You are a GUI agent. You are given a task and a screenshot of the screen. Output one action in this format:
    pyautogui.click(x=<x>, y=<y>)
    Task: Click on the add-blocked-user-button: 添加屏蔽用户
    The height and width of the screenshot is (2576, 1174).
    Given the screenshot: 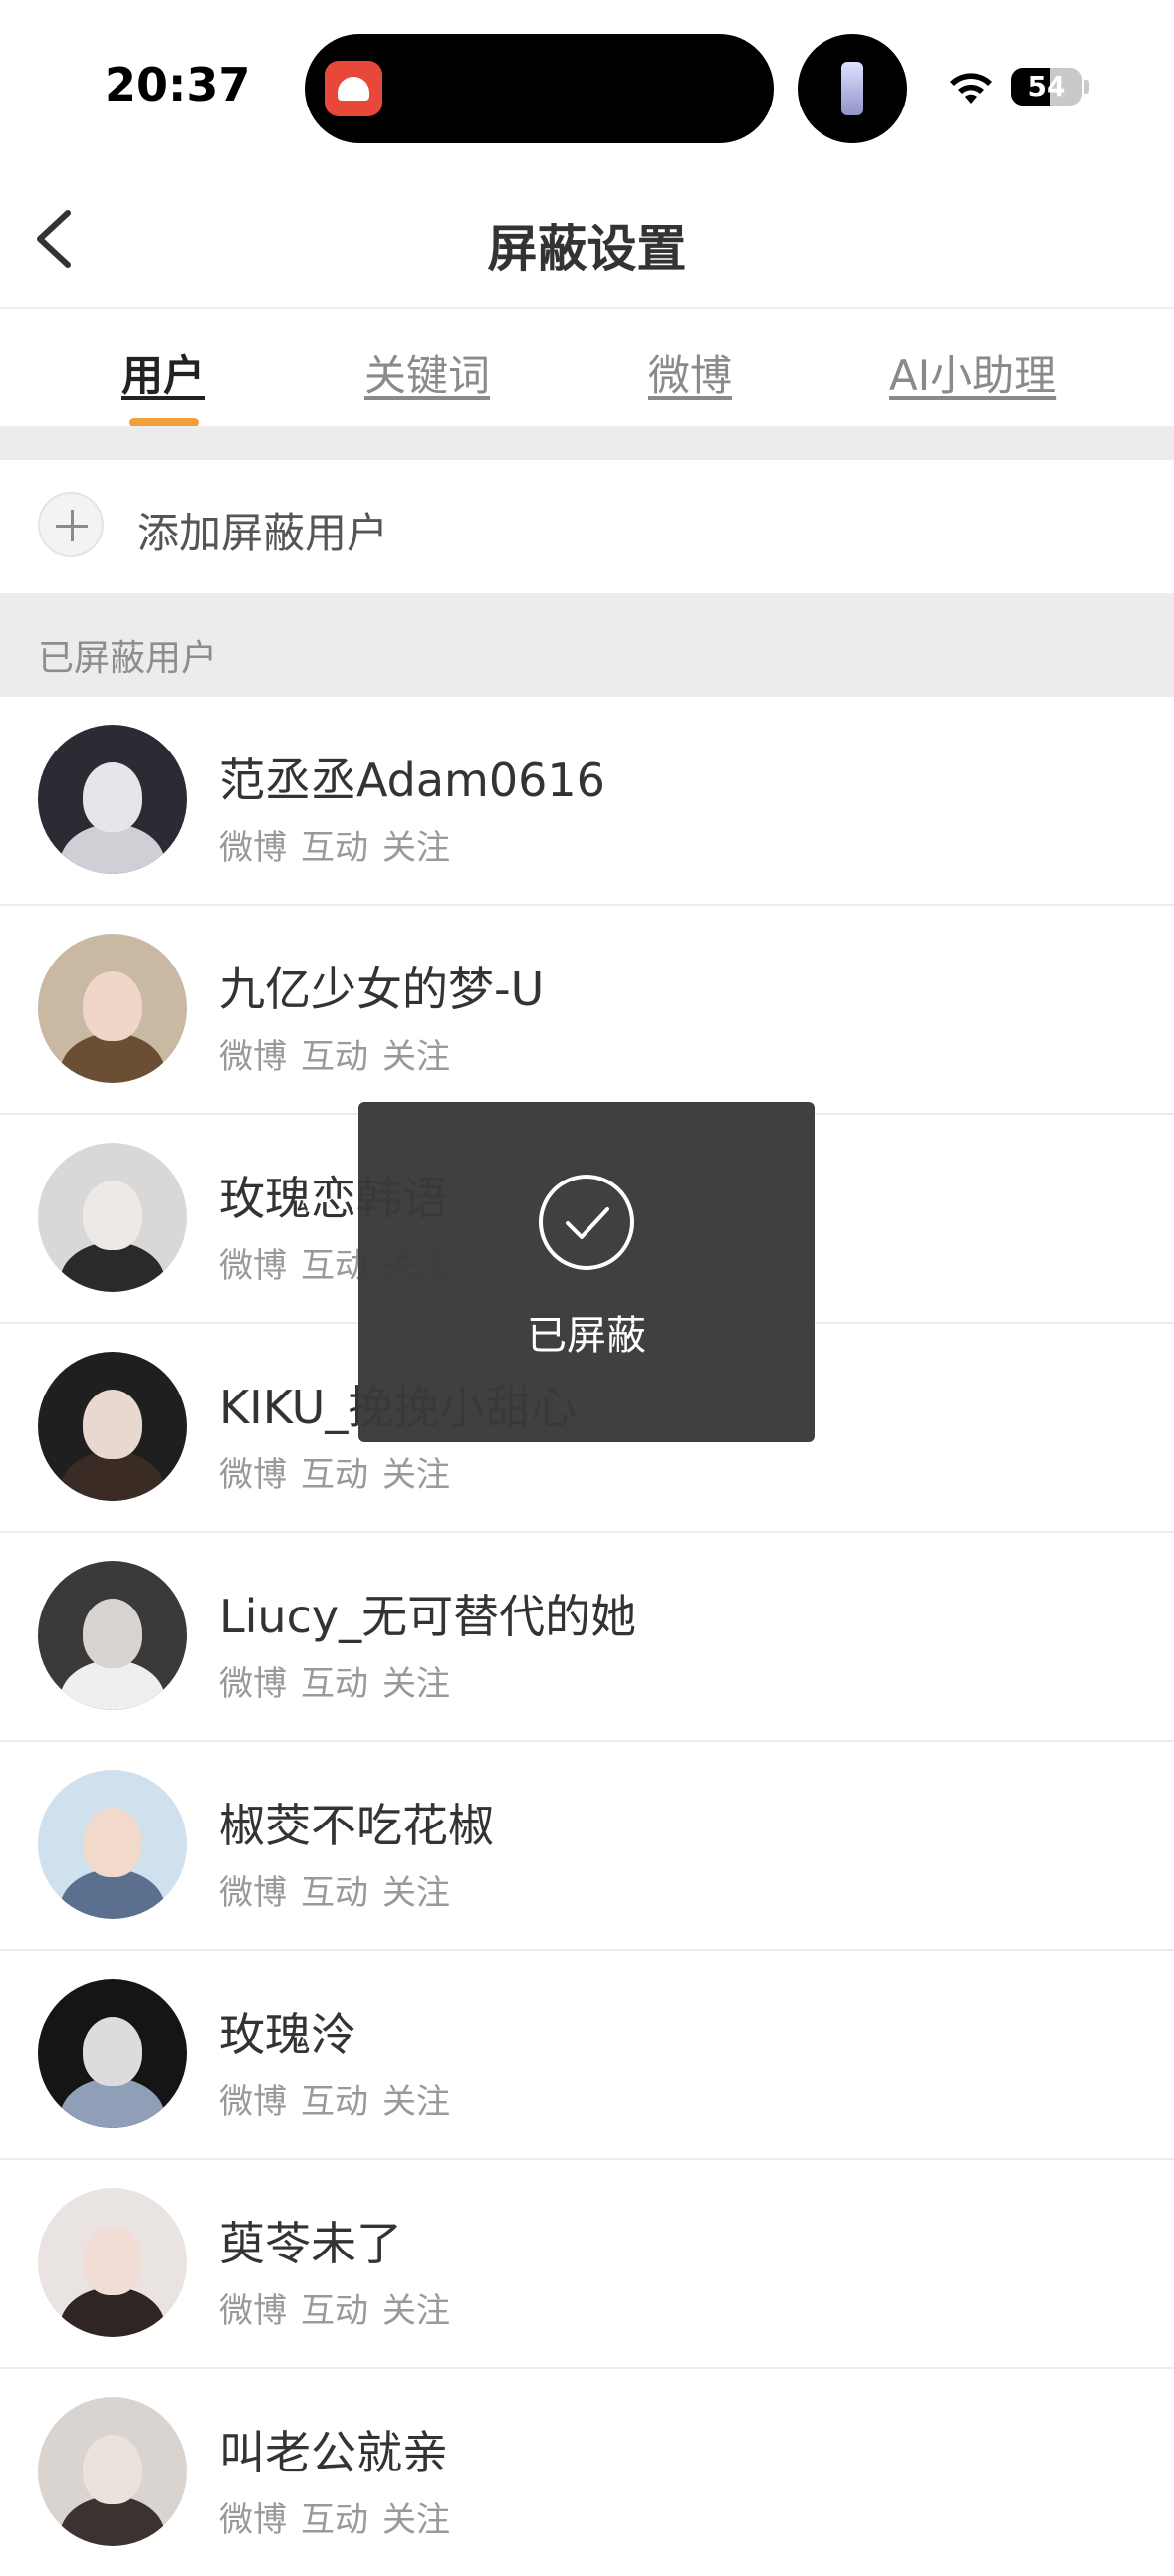 What is the action you would take?
    pyautogui.click(x=587, y=526)
    